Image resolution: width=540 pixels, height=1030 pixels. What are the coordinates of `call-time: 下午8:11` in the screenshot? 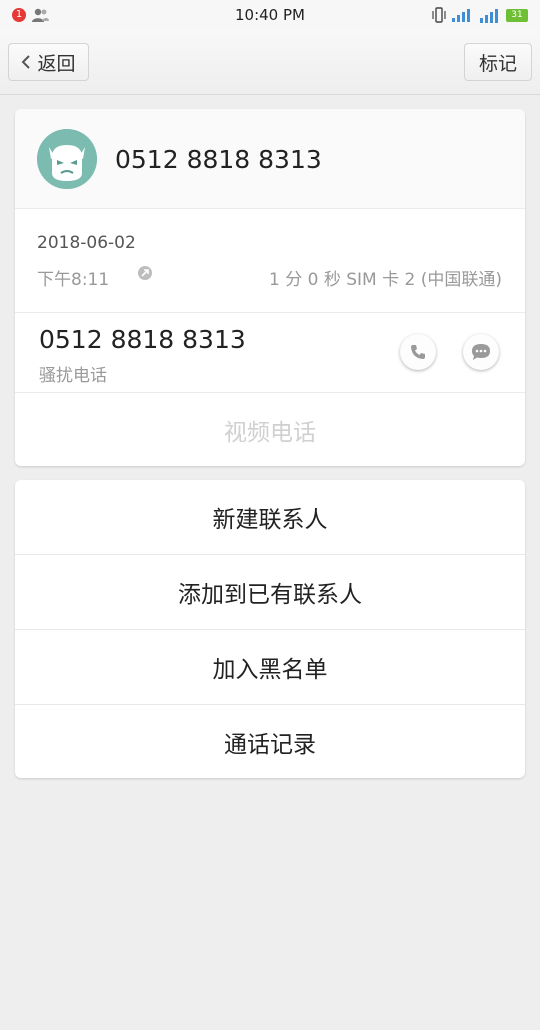 It's located at (73, 280).